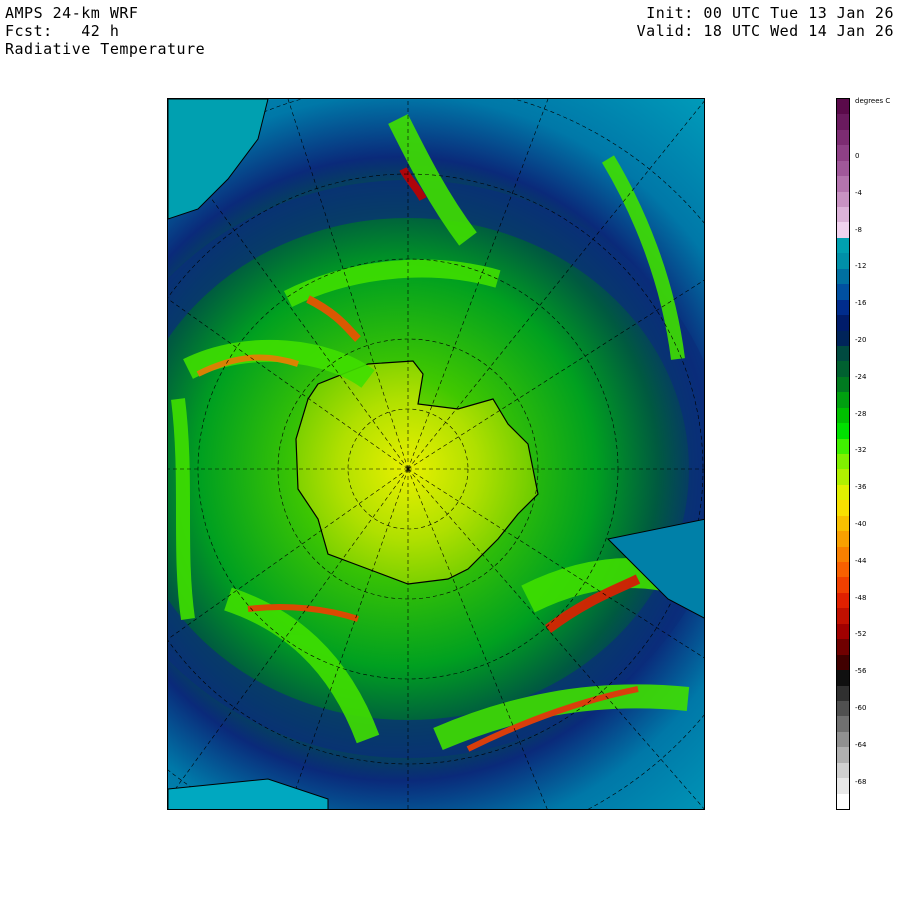 Image resolution: width=900 pixels, height=900 pixels. What do you see at coordinates (861, 634) in the screenshot?
I see `colorbar-tick-label: -52` at bounding box center [861, 634].